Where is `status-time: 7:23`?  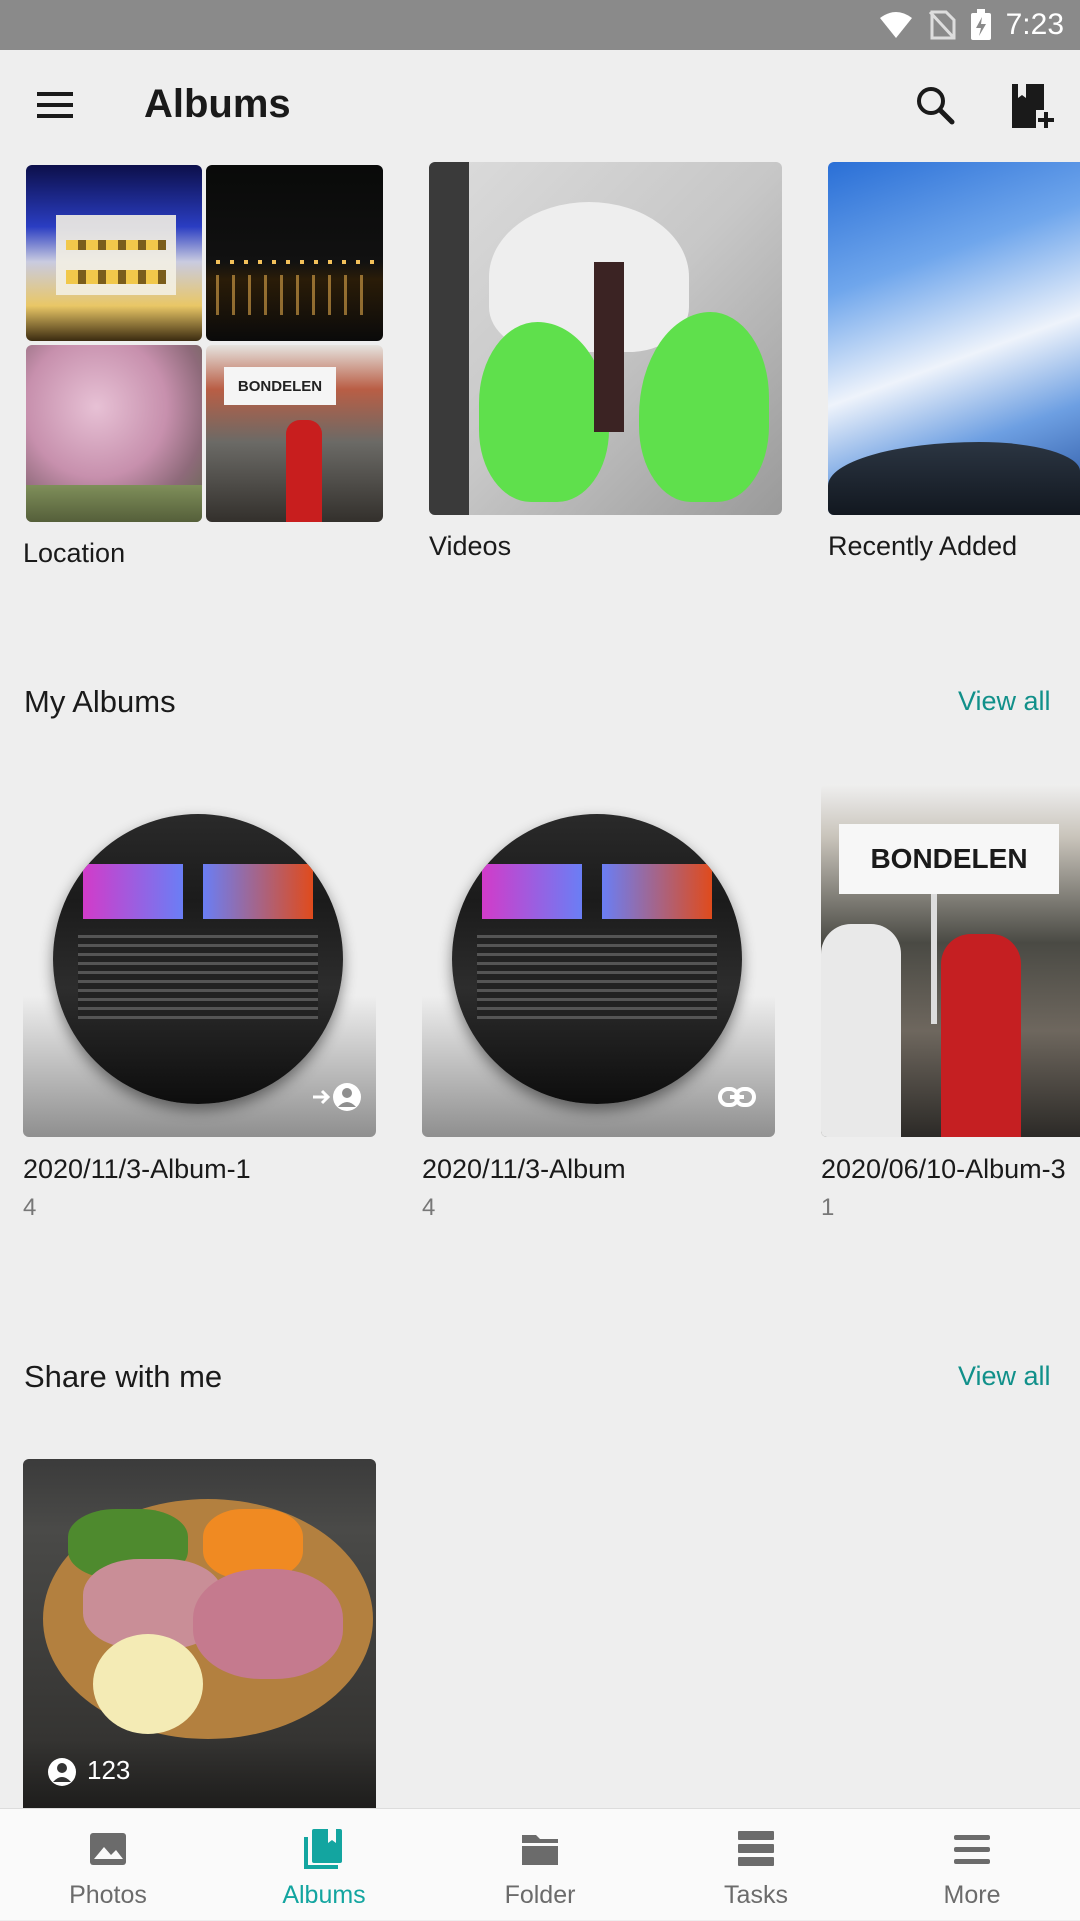 status-time: 7:23 is located at coordinates (1034, 24).